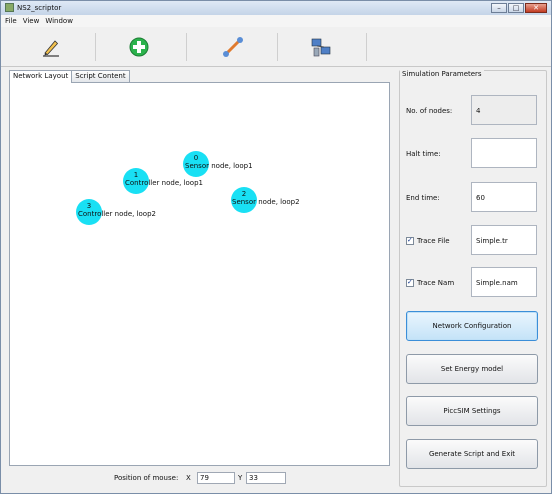  I want to click on connect-button, so click(233, 47).